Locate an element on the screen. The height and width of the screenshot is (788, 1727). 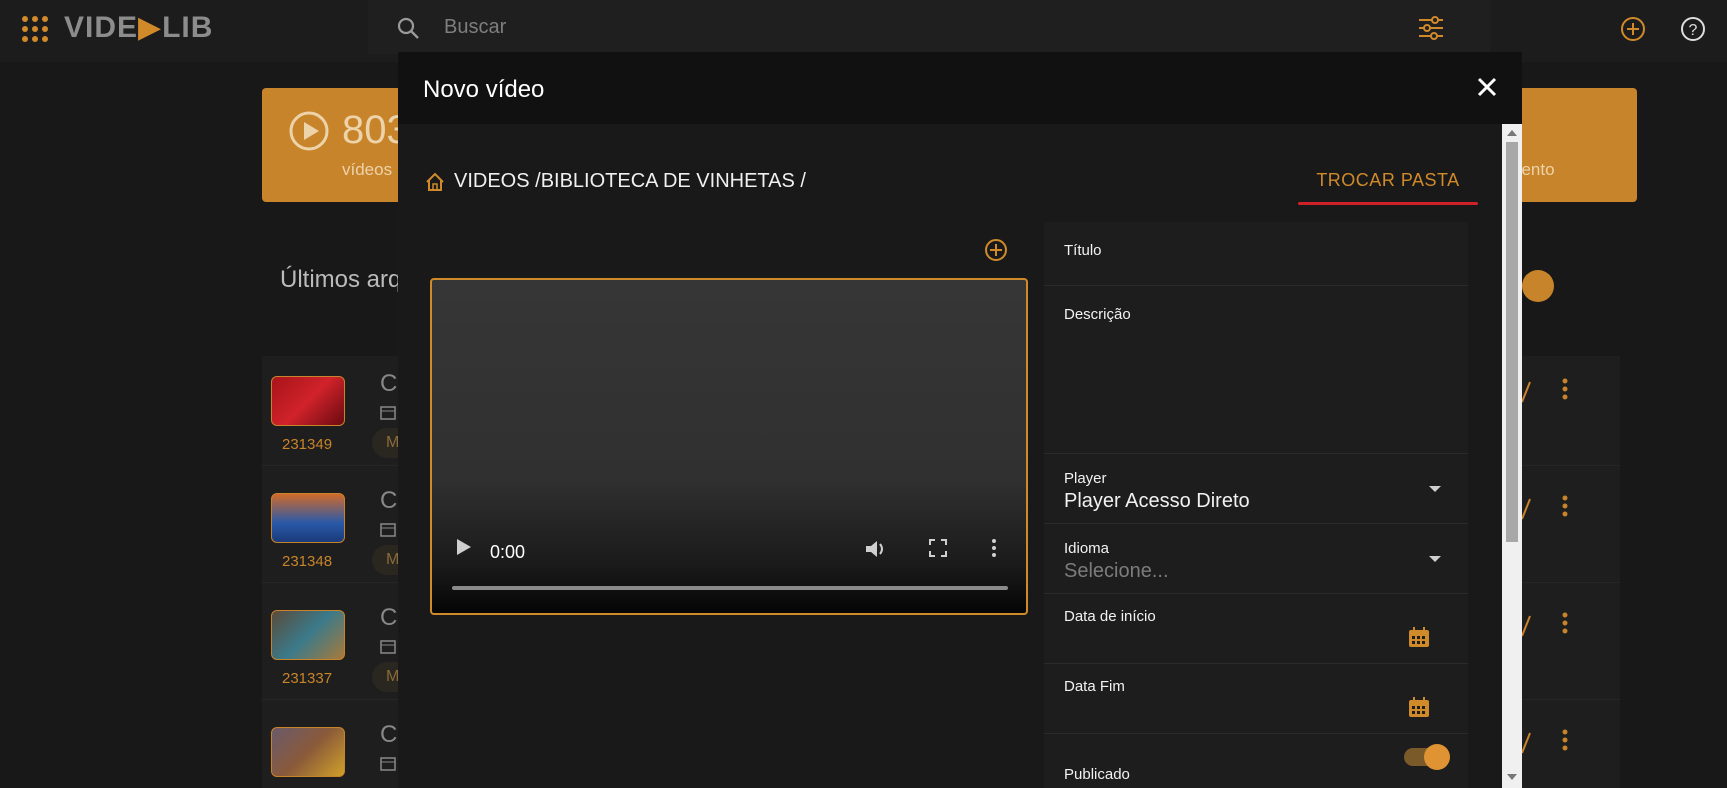
description-input is located at coordinates (1254, 386).